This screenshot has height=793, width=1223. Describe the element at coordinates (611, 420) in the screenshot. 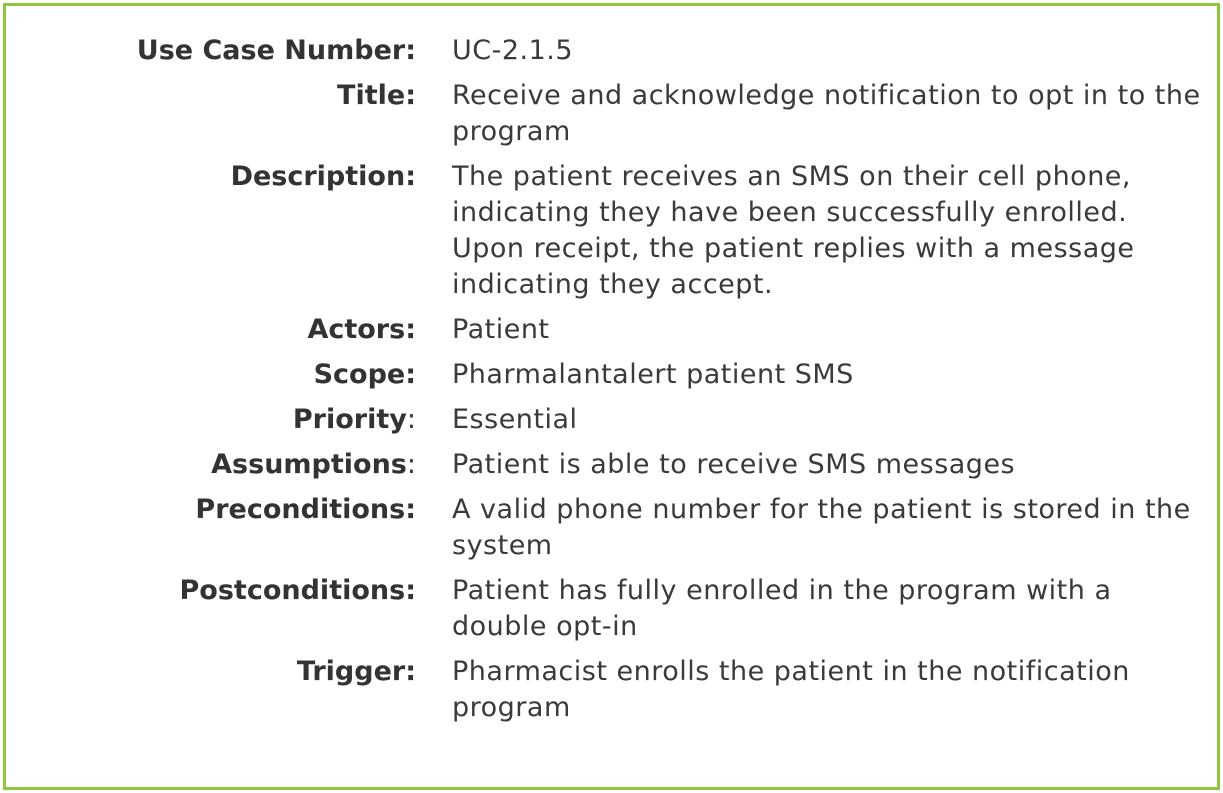

I see `row-priority: Priority: Essential` at that location.